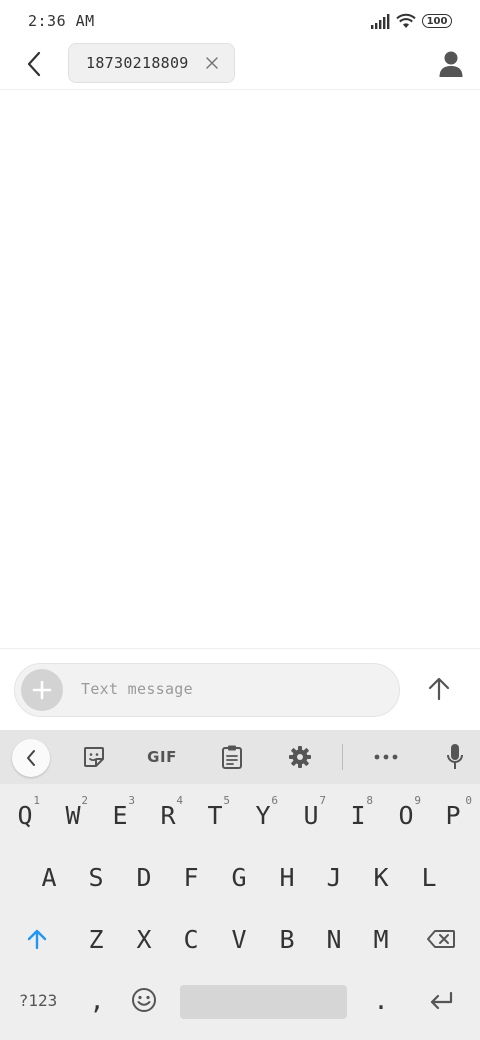 The image size is (480, 1040). I want to click on key-label: J, so click(334, 877).